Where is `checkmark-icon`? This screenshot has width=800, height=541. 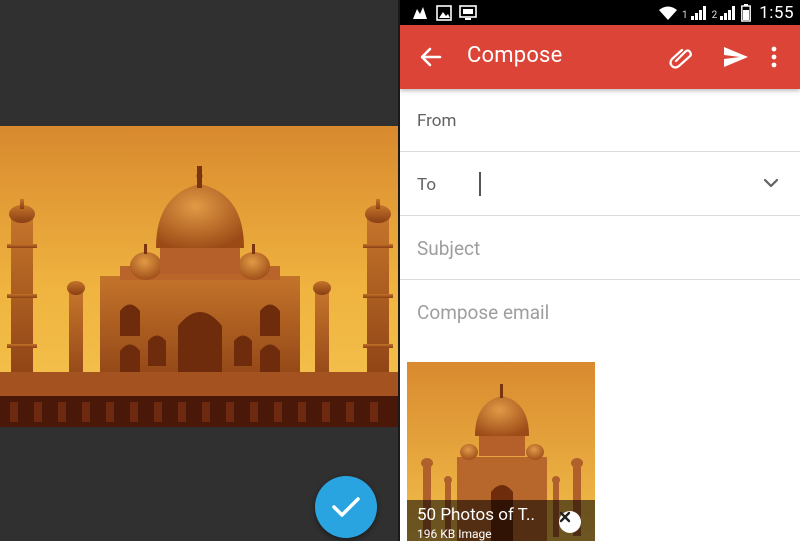
checkmark-icon is located at coordinates (346, 507).